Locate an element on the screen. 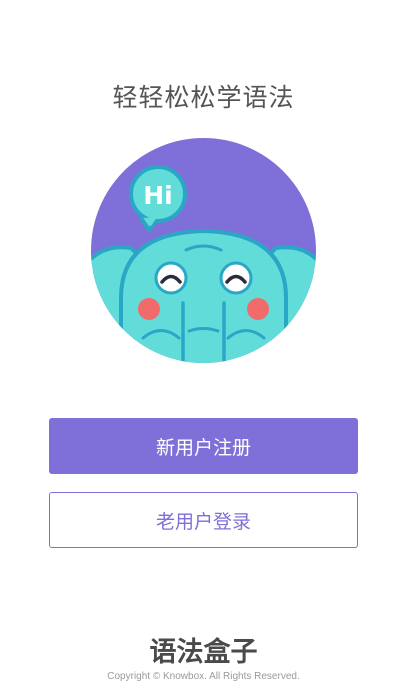  speech-bubble-text: Hi is located at coordinates (158, 195).